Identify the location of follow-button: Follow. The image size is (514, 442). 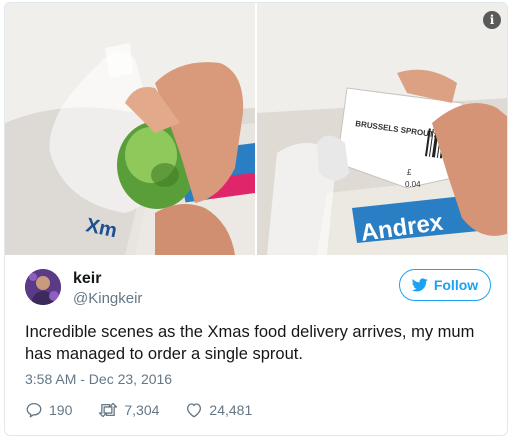
(445, 285).